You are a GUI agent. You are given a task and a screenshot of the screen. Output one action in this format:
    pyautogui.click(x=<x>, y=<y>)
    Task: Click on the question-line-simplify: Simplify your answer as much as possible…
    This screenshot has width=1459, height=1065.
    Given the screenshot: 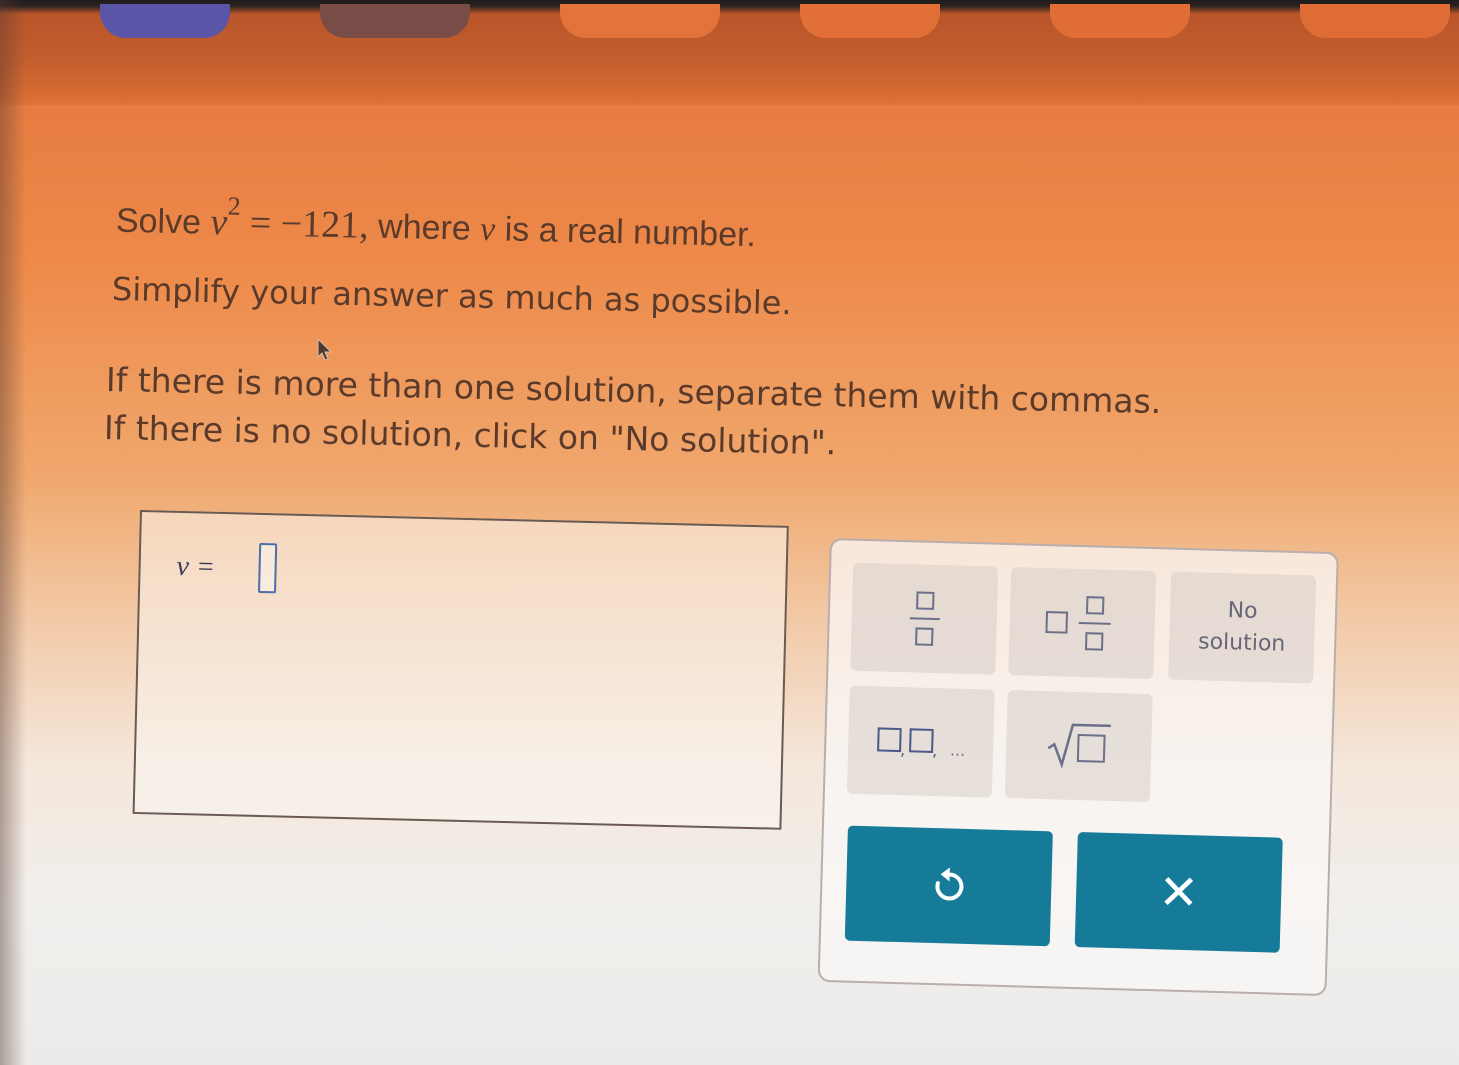 What is the action you would take?
    pyautogui.click(x=451, y=296)
    